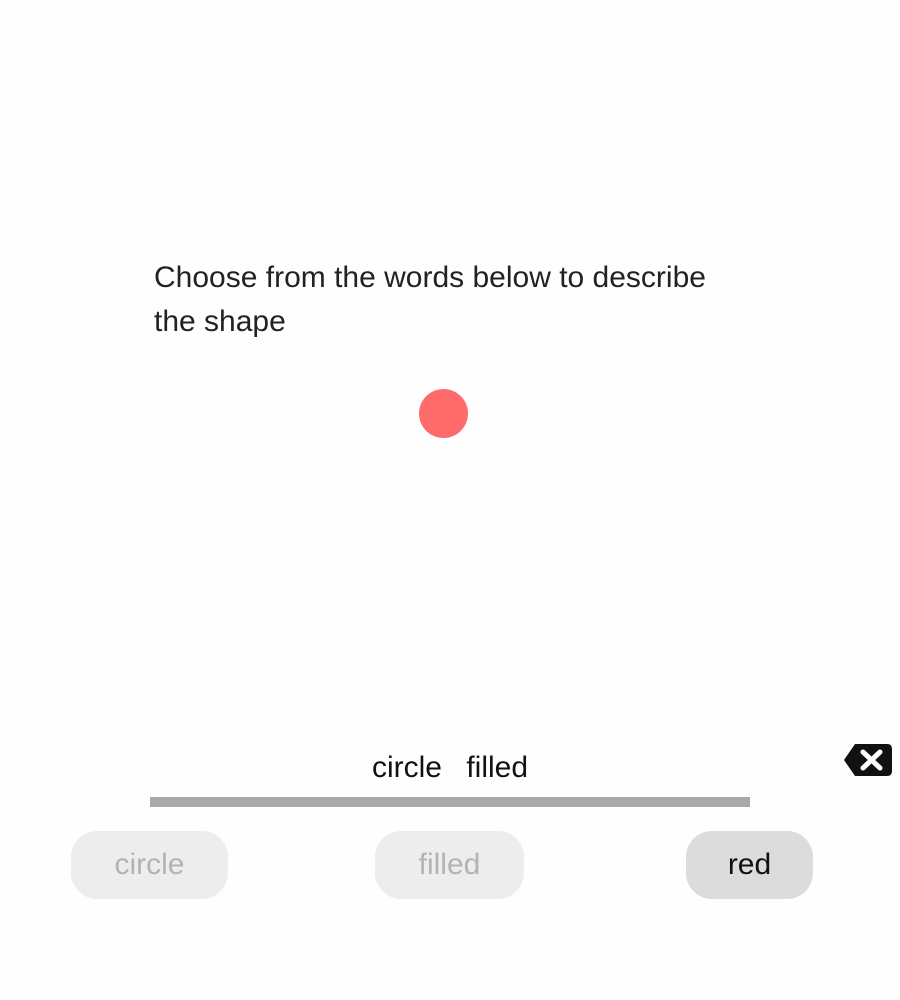 The width and height of the screenshot is (900, 1000). What do you see at coordinates (497, 768) in the screenshot?
I see `answer-word-2: filled` at bounding box center [497, 768].